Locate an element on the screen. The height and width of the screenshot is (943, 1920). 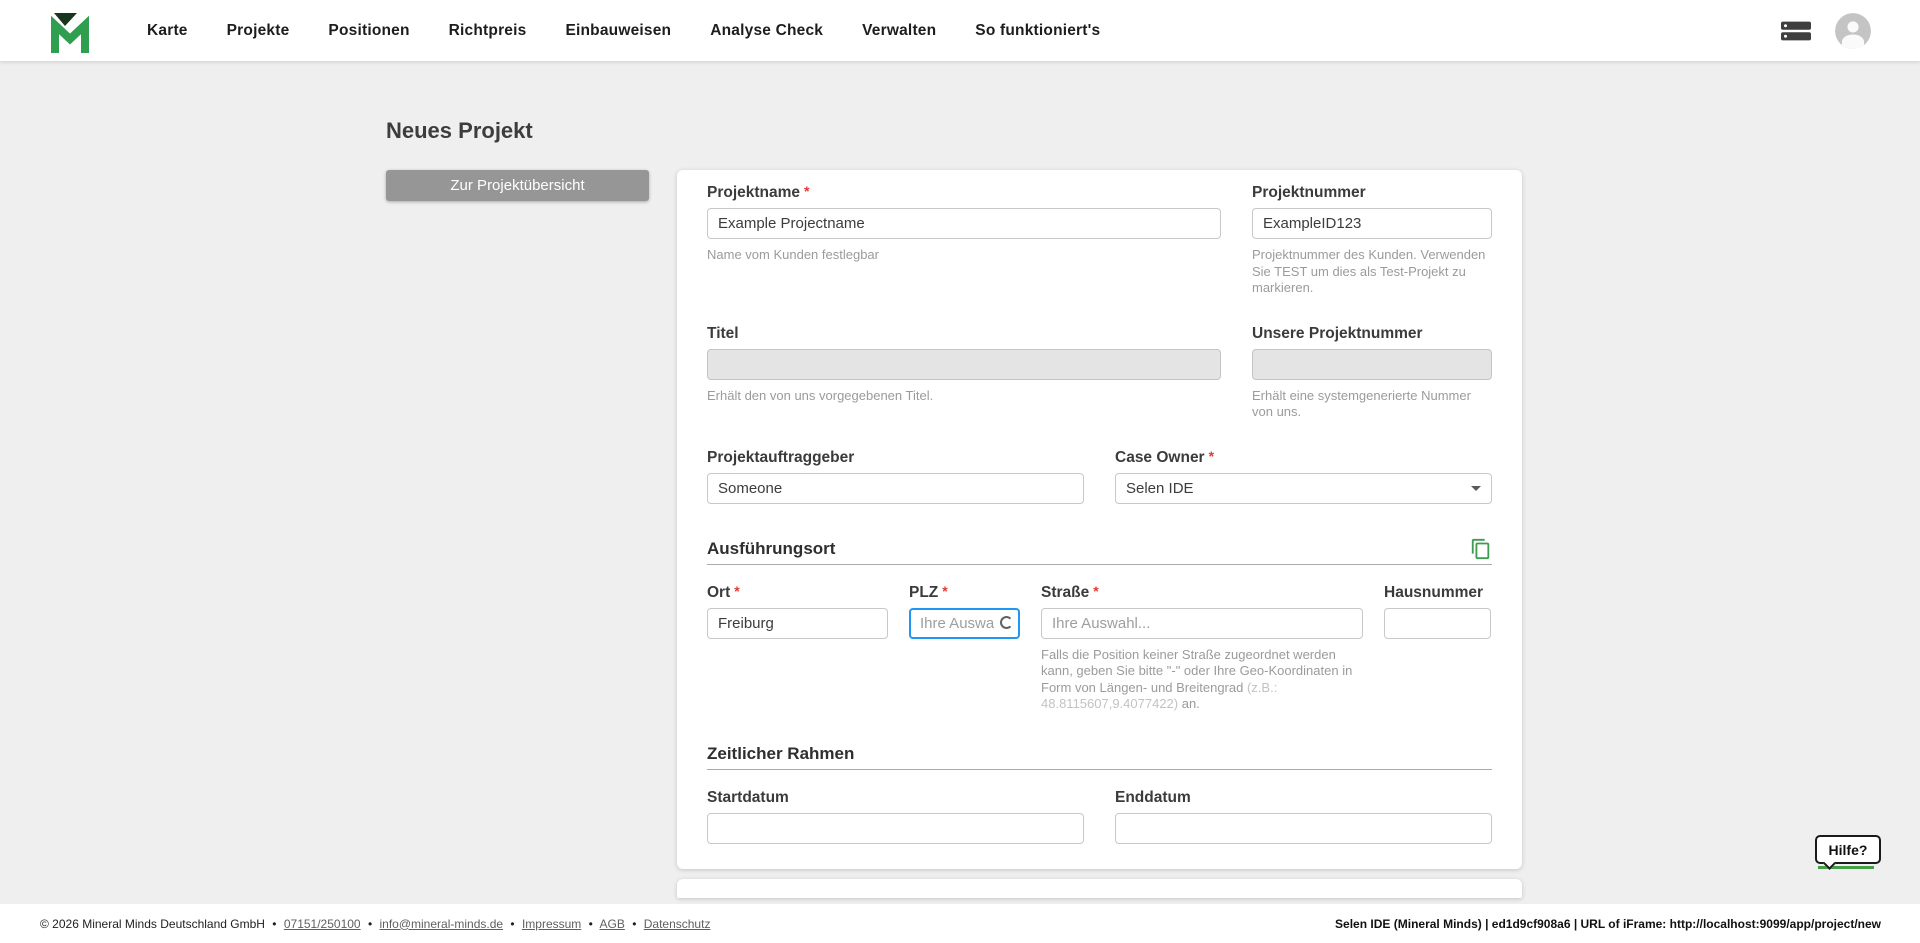
hausnummer-label: Hausnummer is located at coordinates (1434, 592).